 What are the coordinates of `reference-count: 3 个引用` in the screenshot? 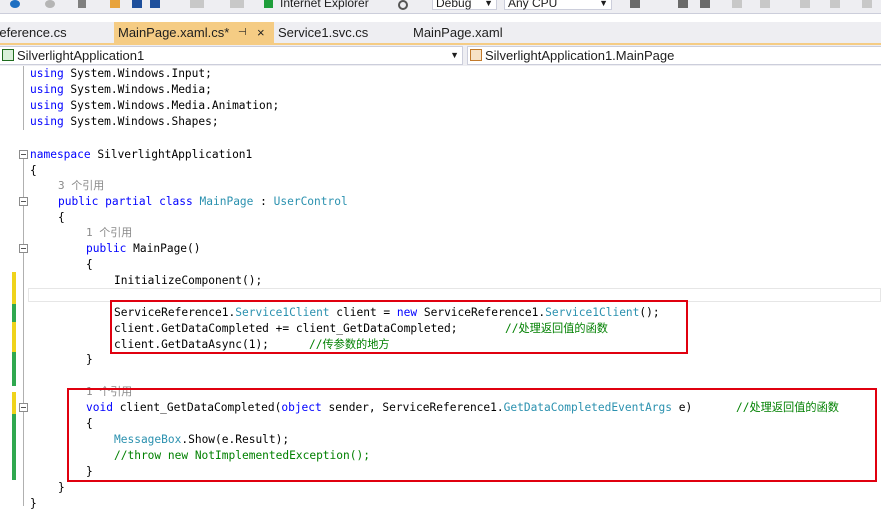 It's located at (81, 186).